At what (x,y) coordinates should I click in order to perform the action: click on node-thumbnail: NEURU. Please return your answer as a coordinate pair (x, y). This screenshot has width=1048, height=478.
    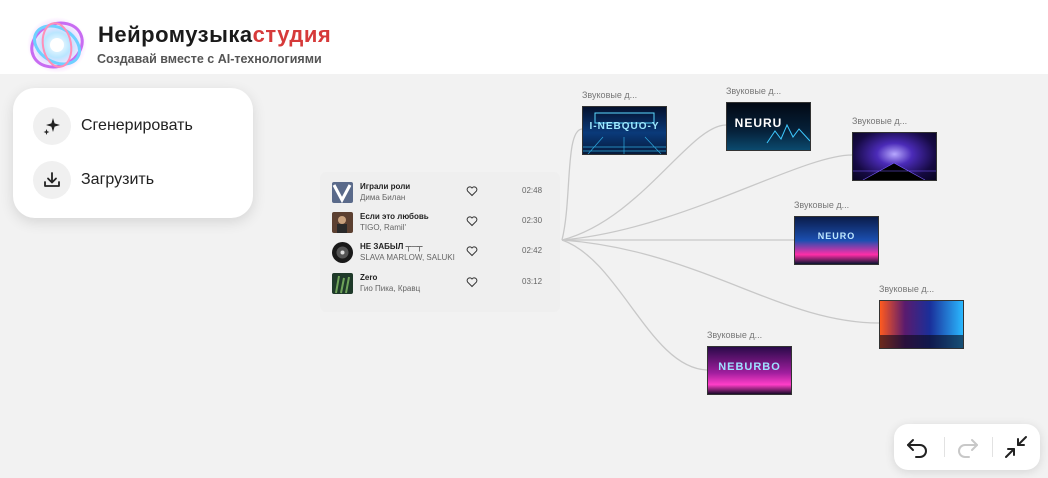
    Looking at the image, I should click on (768, 126).